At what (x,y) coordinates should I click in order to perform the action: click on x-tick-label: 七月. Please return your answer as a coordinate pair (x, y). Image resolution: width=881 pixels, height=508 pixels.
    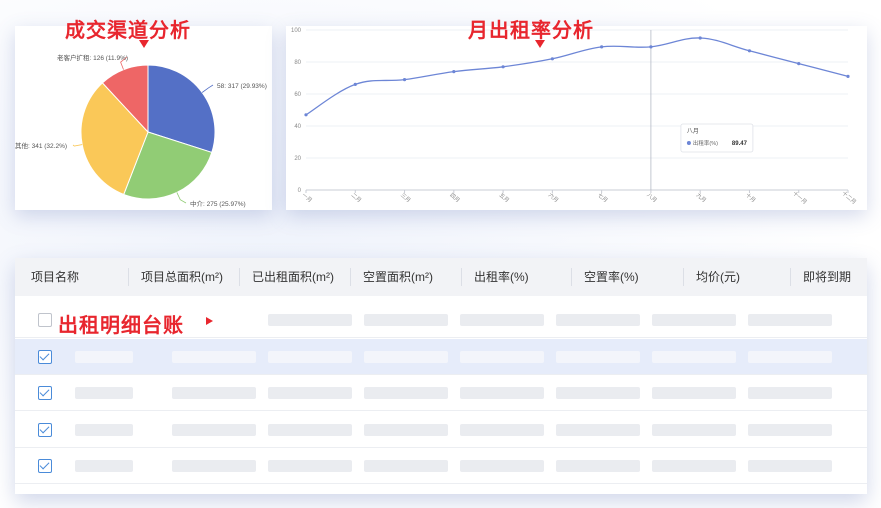
    Looking at the image, I should click on (603, 197).